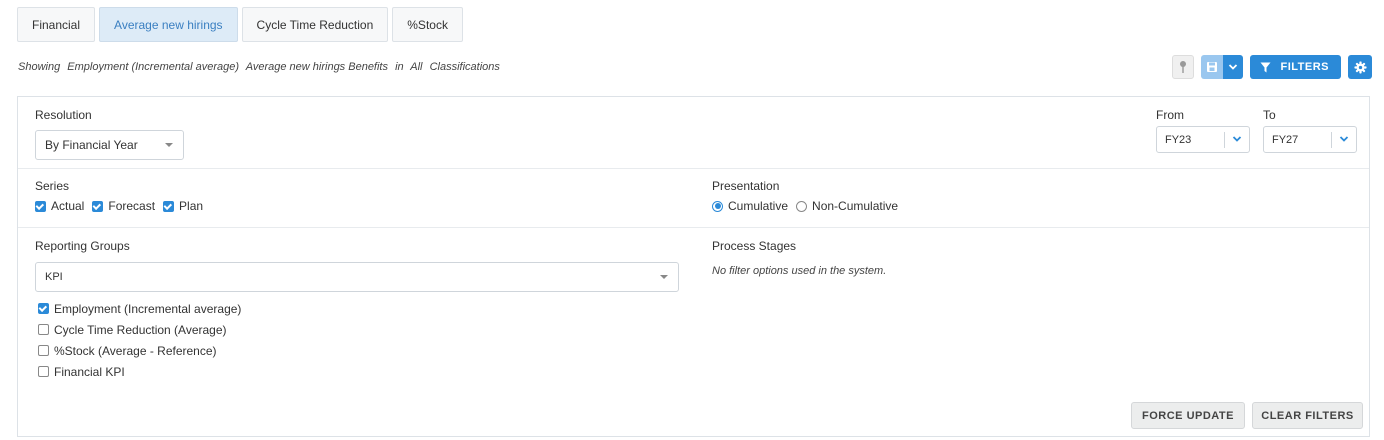  I want to click on showing-prefix: Showing, so click(39, 67).